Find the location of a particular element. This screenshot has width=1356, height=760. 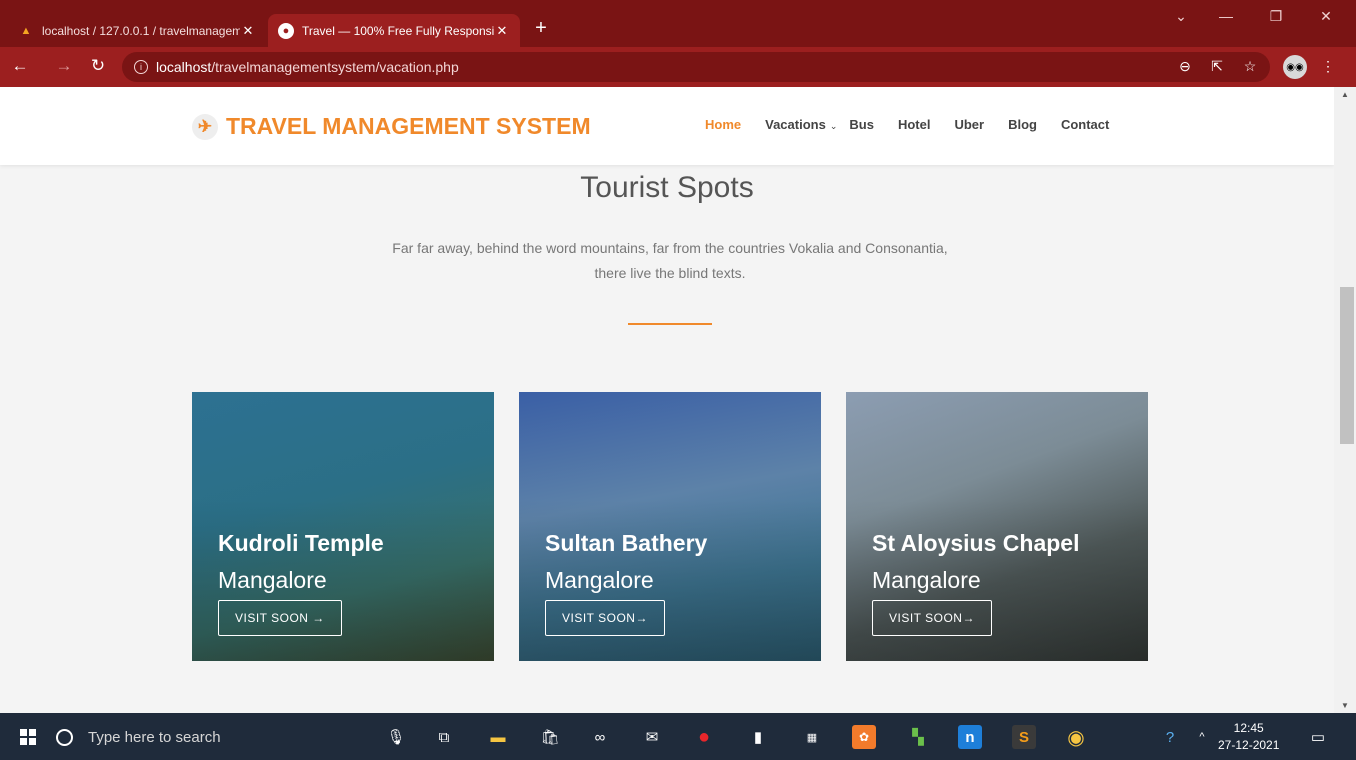

tab-title: localhost / 127.0.0.1 / travelmanagement is located at coordinates (141, 30).